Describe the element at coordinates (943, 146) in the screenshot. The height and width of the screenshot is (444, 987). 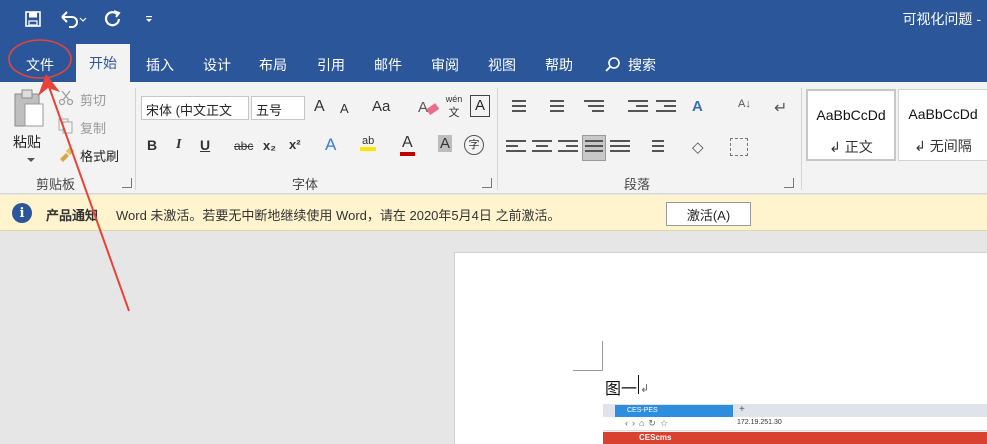
I see `style-name: ↲ 无间隔` at that location.